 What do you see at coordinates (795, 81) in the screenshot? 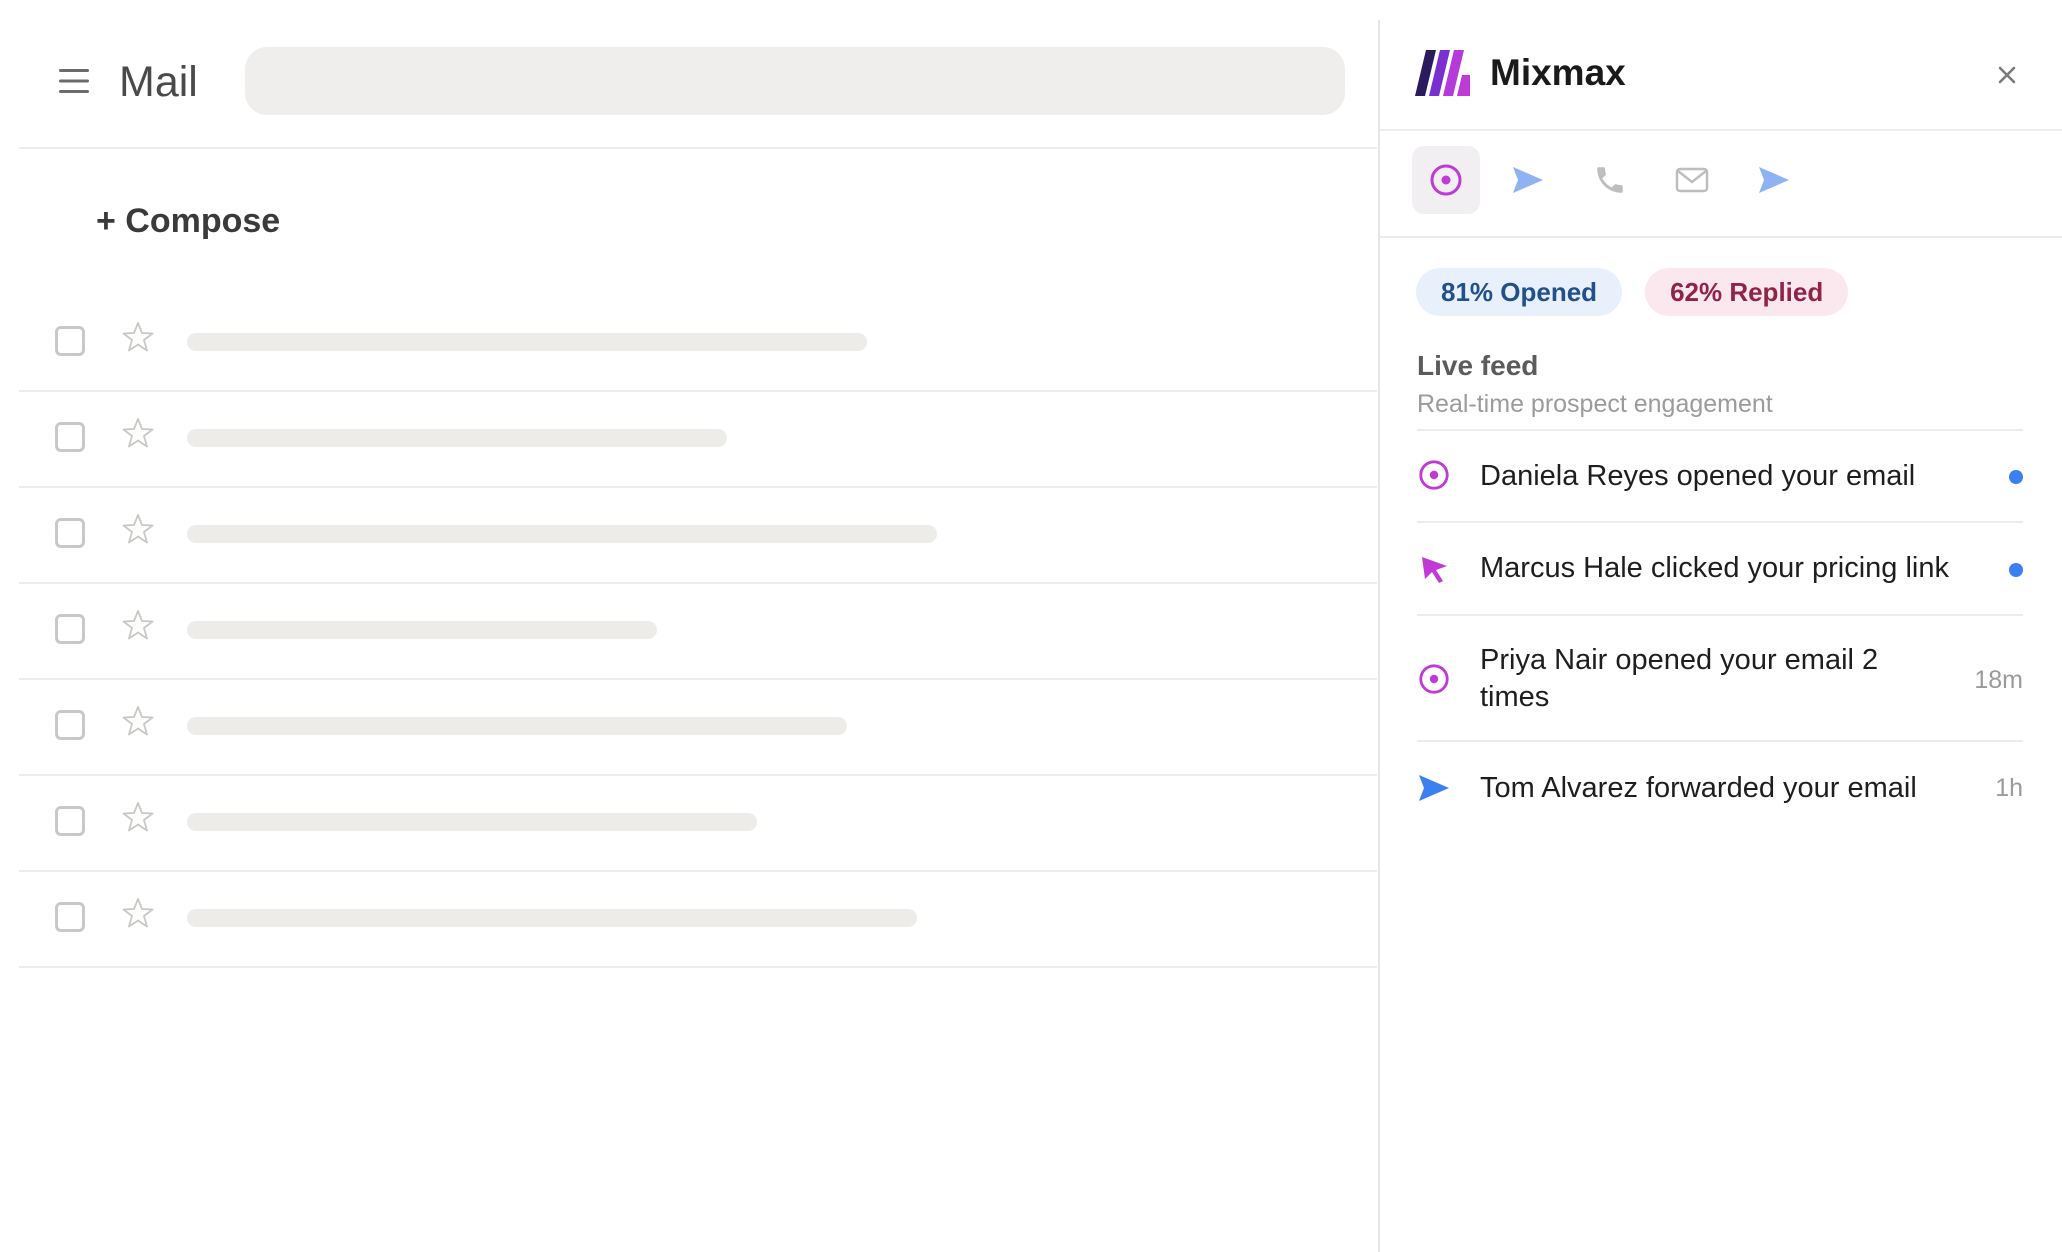
I see `search-input` at bounding box center [795, 81].